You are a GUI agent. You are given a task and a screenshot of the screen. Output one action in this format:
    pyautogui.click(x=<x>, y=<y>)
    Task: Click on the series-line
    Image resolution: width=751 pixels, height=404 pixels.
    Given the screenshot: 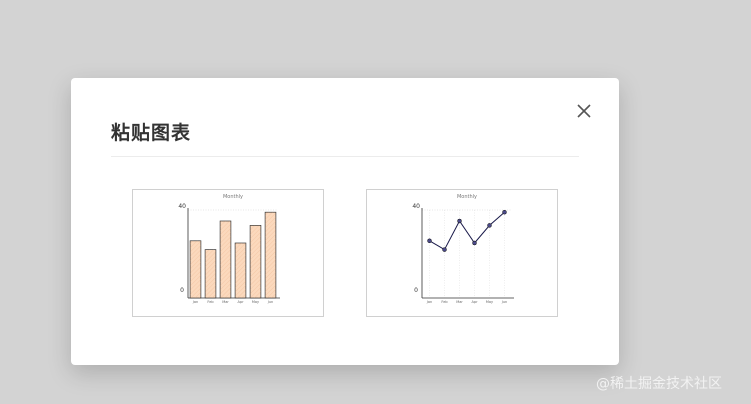 What is the action you would take?
    pyautogui.click(x=467, y=231)
    